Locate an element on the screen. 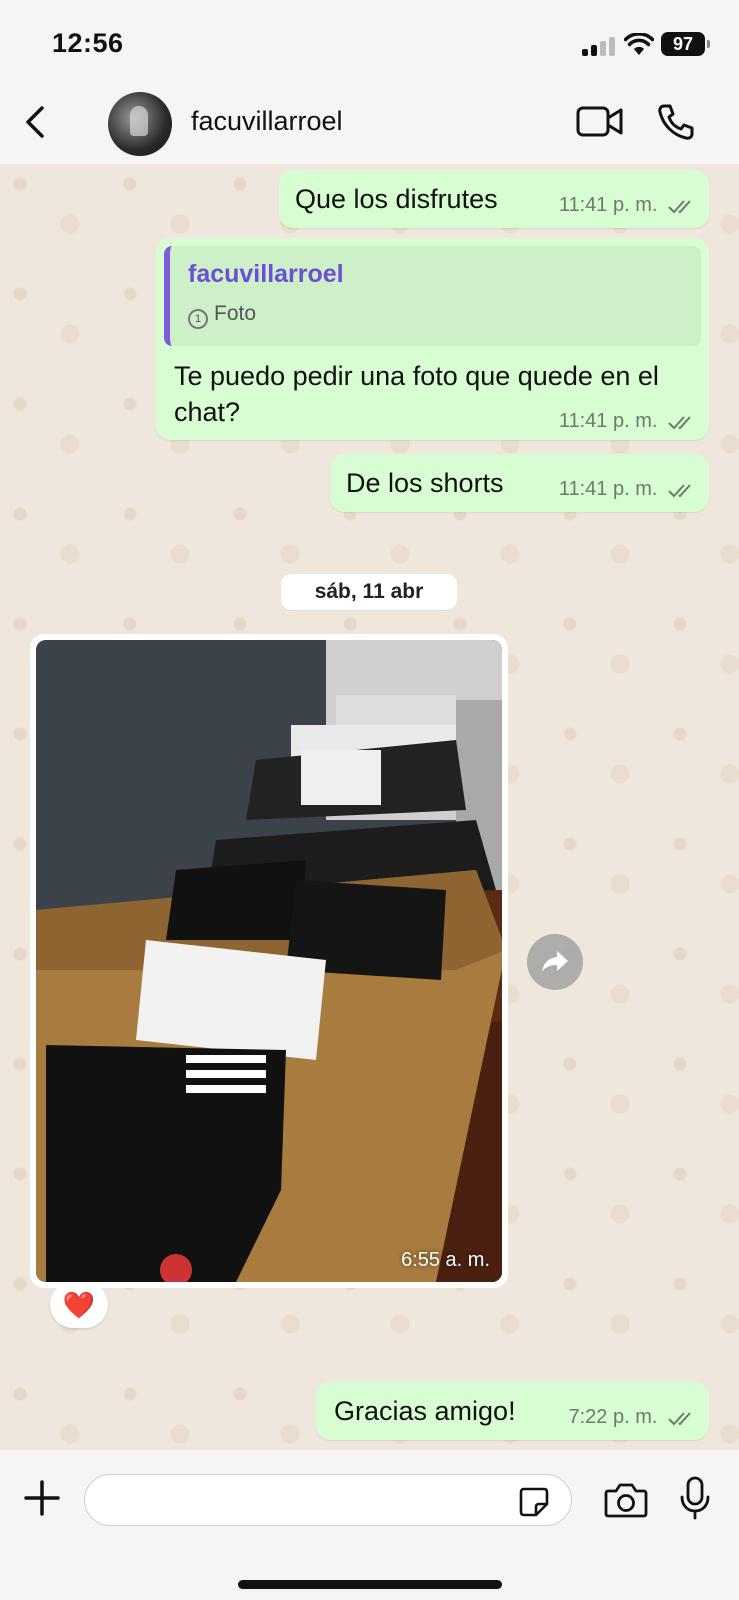 Image resolution: width=739 pixels, height=1600 pixels. outgoing-message: De los shorts 11:41 p. m. is located at coordinates (519, 483).